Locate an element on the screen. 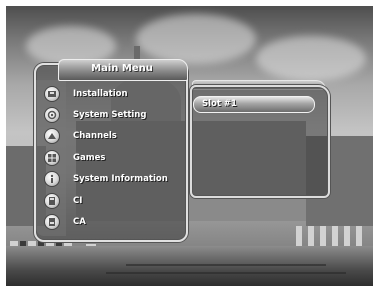 The width and height of the screenshot is (379, 293). menu-item-label: Channels is located at coordinates (95, 136).